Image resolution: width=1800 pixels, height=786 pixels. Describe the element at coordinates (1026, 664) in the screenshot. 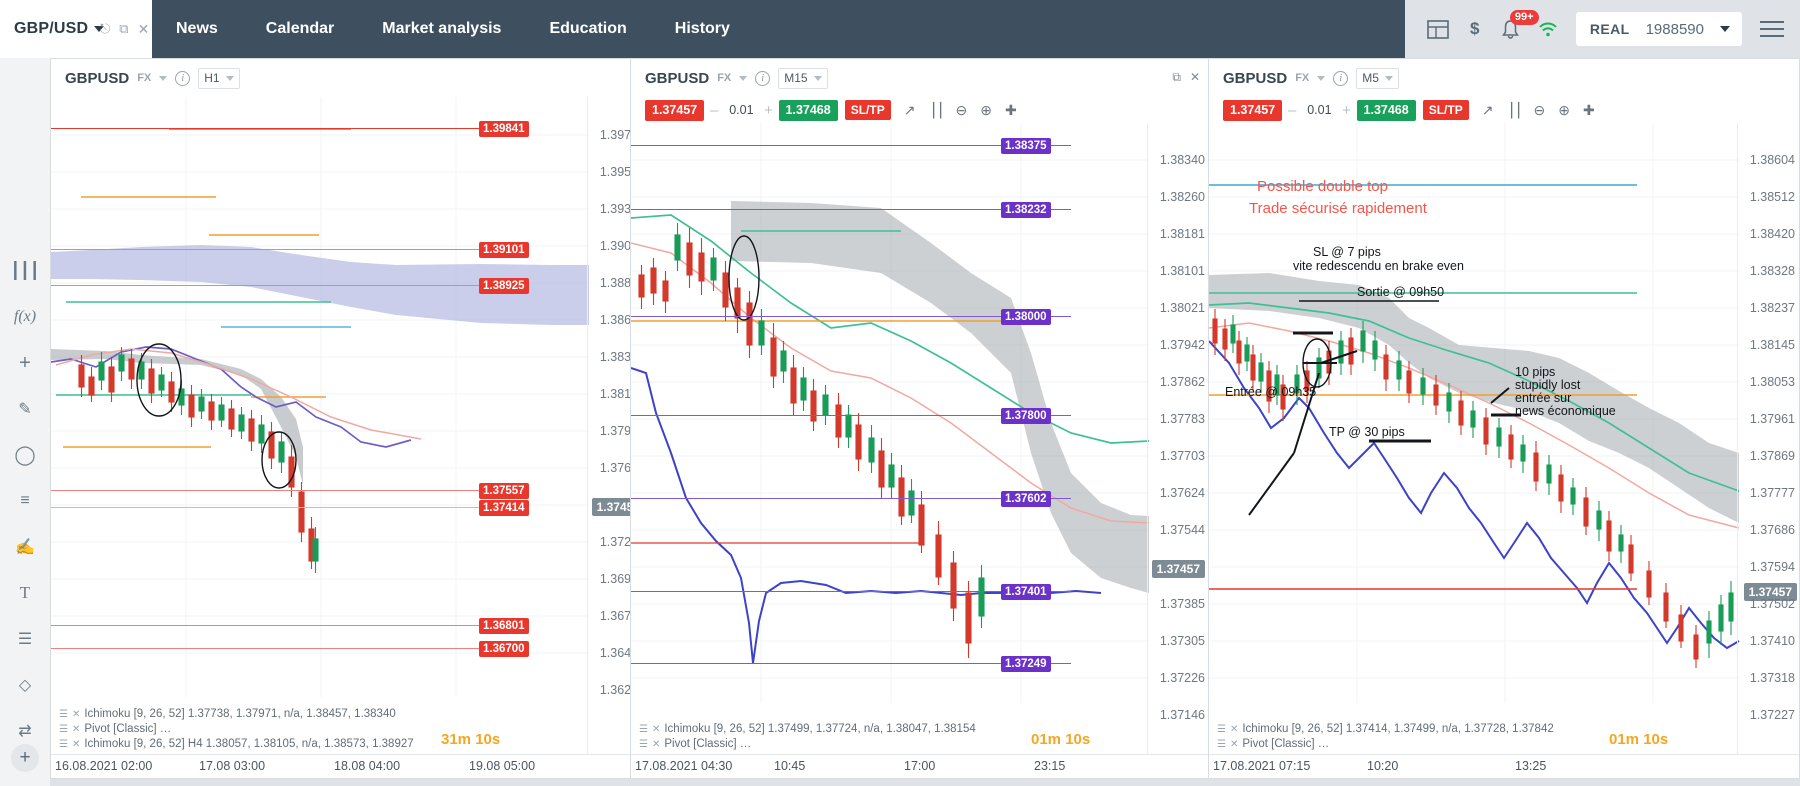

I see `price-level-label: 1.37249` at that location.